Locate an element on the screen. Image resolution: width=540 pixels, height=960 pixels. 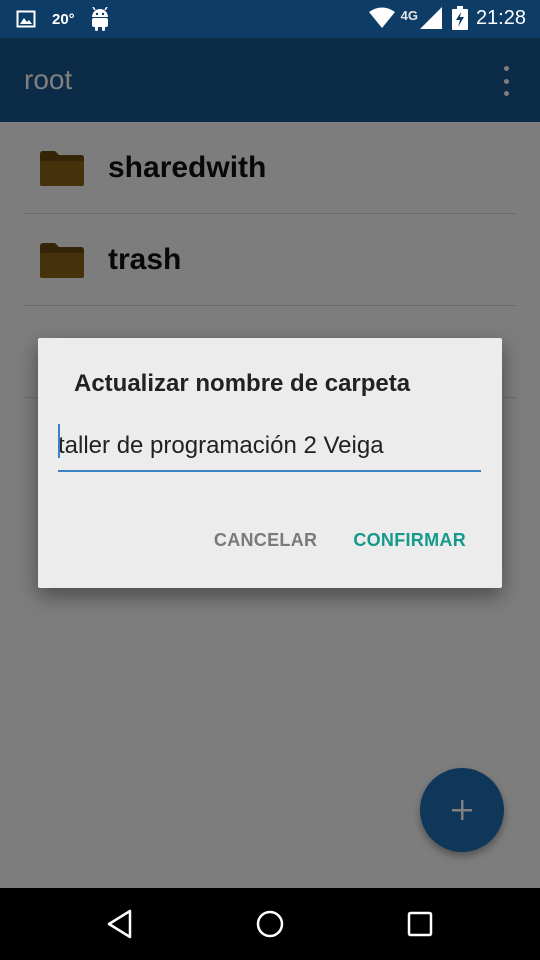
home-icon is located at coordinates (270, 924).